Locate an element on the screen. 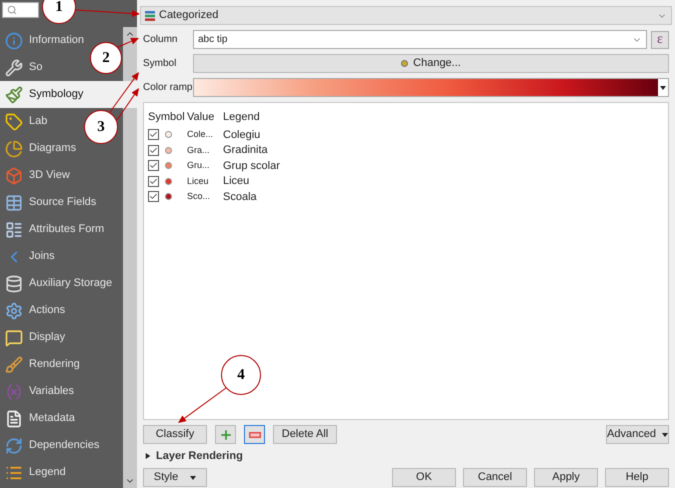 The image size is (675, 488). database-icon is located at coordinates (14, 283).